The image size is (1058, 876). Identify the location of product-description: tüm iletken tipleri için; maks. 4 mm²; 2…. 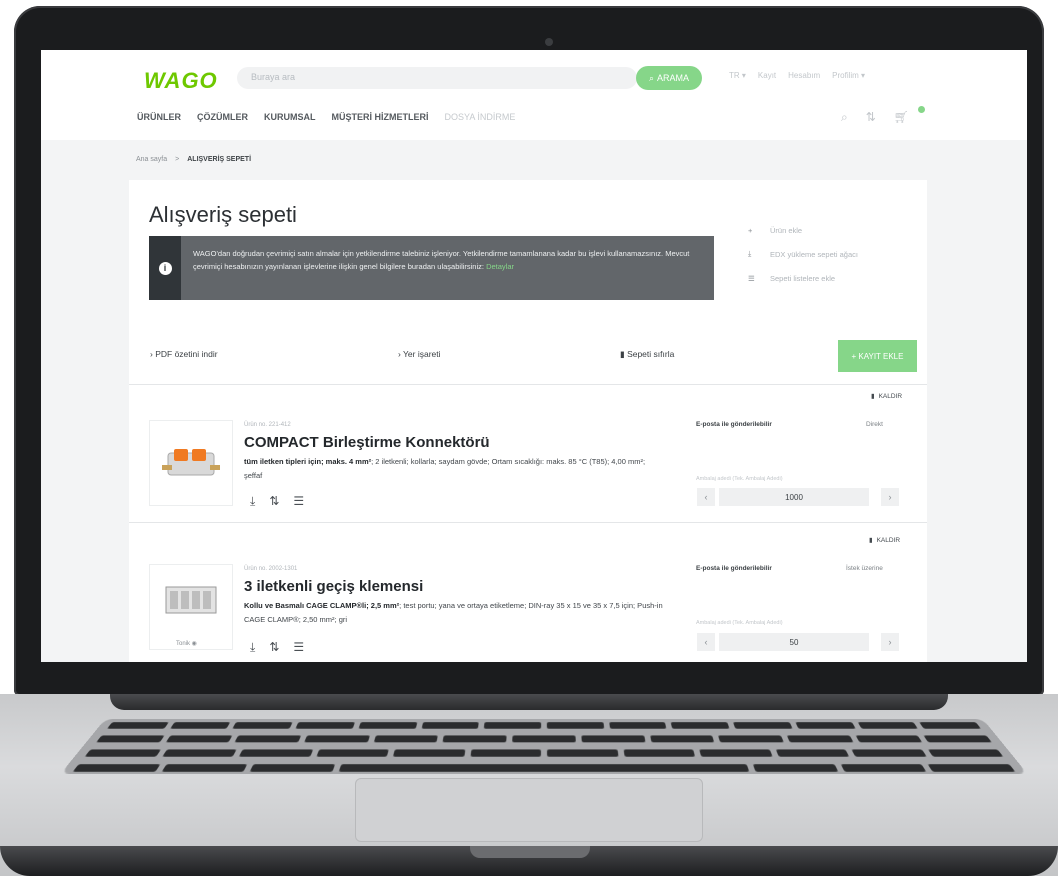
(454, 469).